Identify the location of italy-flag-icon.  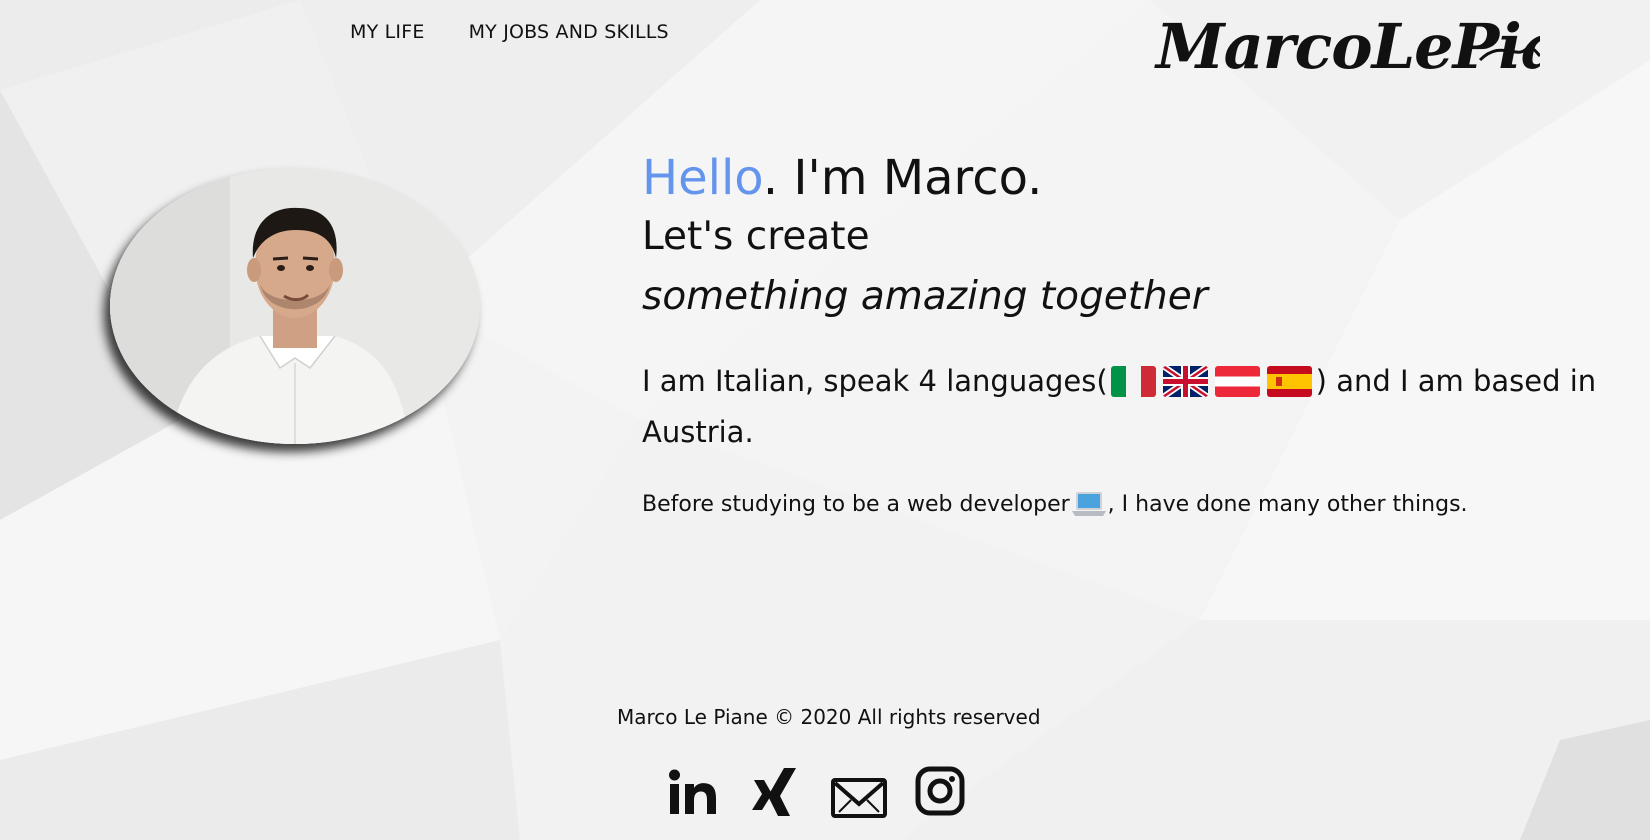
(1133, 381).